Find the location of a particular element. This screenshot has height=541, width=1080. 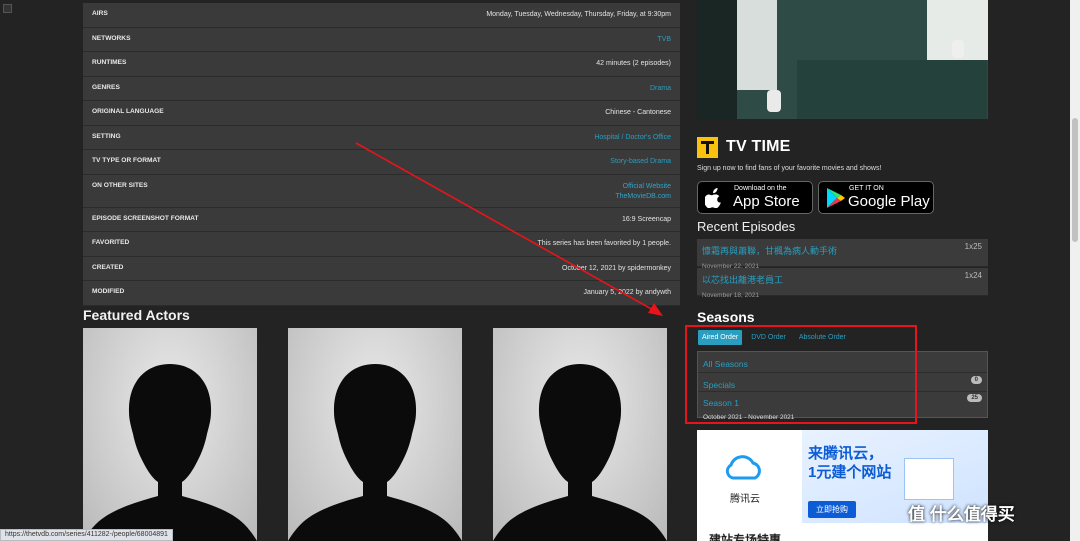

poster-image is located at coordinates (842, 59).